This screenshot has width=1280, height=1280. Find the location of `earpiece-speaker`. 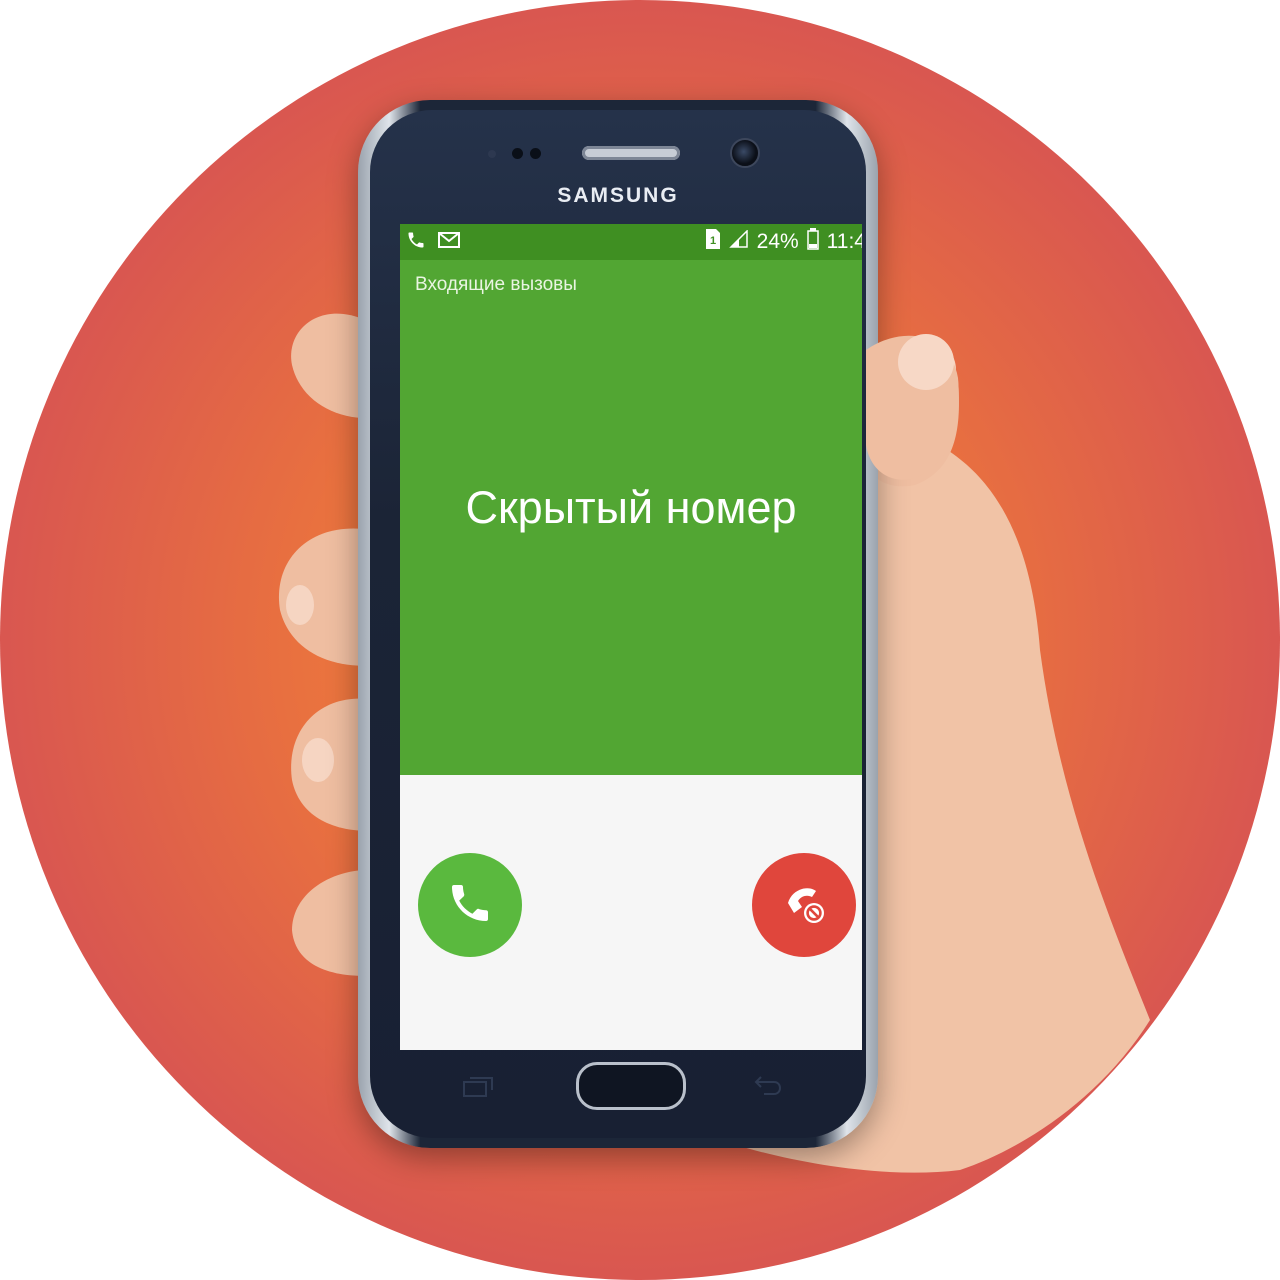

earpiece-speaker is located at coordinates (631, 153).